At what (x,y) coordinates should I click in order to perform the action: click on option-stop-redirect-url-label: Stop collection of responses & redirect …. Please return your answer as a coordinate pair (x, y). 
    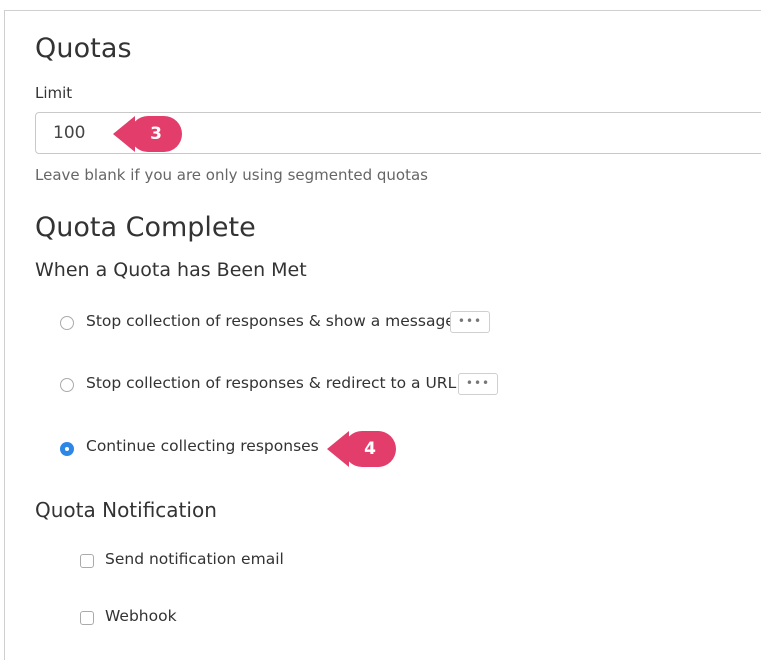
    Looking at the image, I should click on (271, 383).